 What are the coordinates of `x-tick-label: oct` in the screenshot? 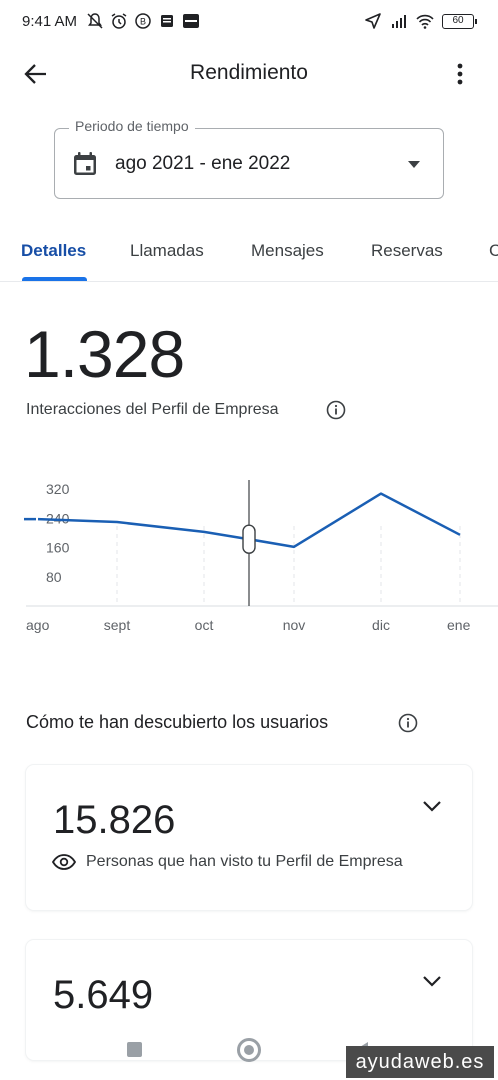 It's located at (204, 625).